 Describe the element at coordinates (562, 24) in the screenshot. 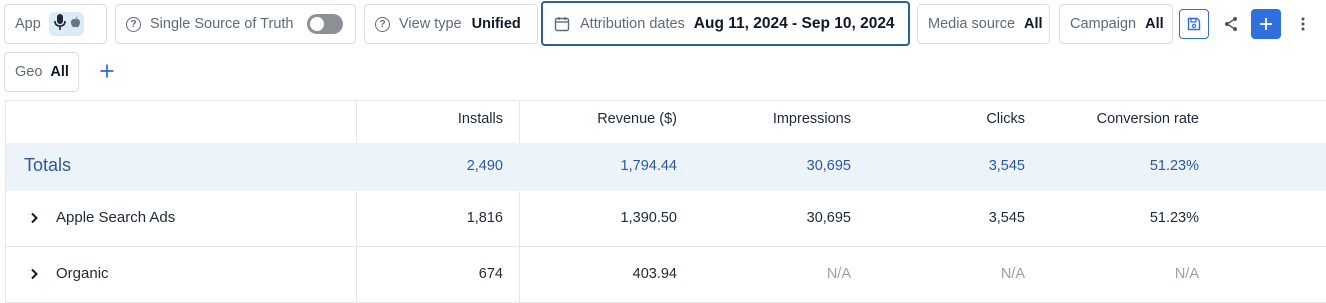

I see `calendar-icon` at that location.